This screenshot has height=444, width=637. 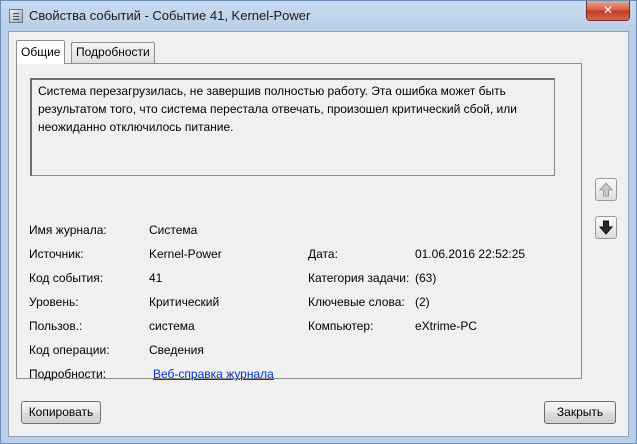 What do you see at coordinates (68, 374) in the screenshot?
I see `details-label: Подробности:` at bounding box center [68, 374].